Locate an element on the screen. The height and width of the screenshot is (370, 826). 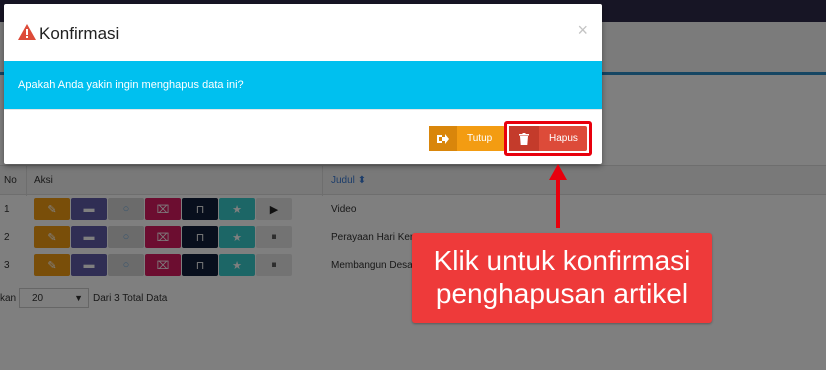
close-button: Tutup is located at coordinates (467, 138).